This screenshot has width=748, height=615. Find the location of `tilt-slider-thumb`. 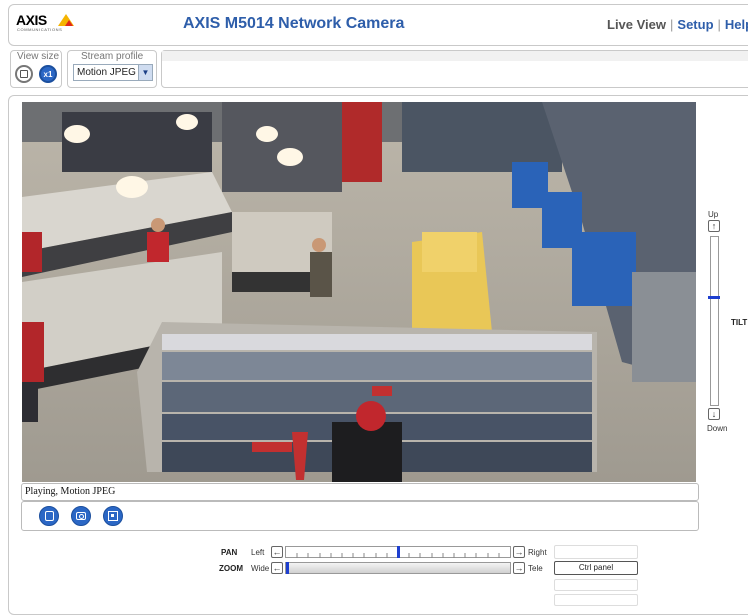

tilt-slider-thumb is located at coordinates (714, 297).